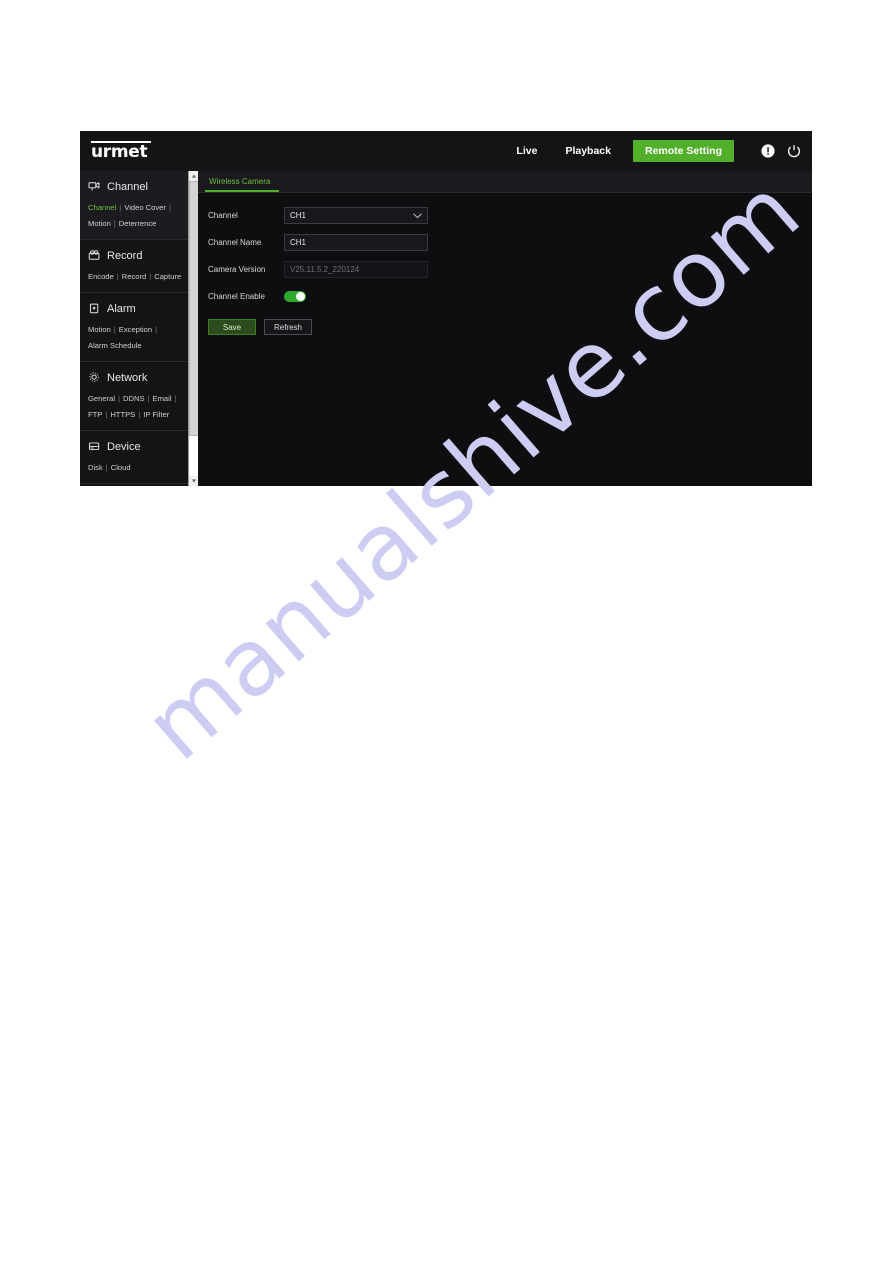 Image resolution: width=893 pixels, height=1263 pixels. I want to click on field-row-channel: Channel CH1, so click(510, 215).